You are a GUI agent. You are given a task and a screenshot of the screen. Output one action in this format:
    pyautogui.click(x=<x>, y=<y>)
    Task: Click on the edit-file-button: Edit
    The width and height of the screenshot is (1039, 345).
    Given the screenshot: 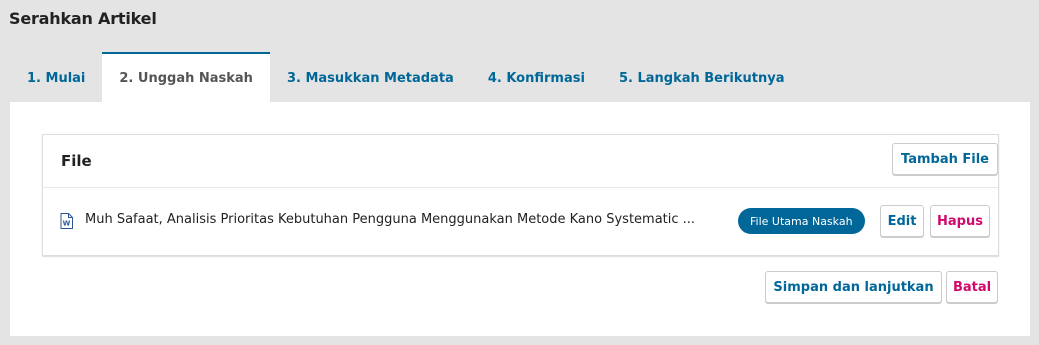 What is the action you would take?
    pyautogui.click(x=902, y=221)
    